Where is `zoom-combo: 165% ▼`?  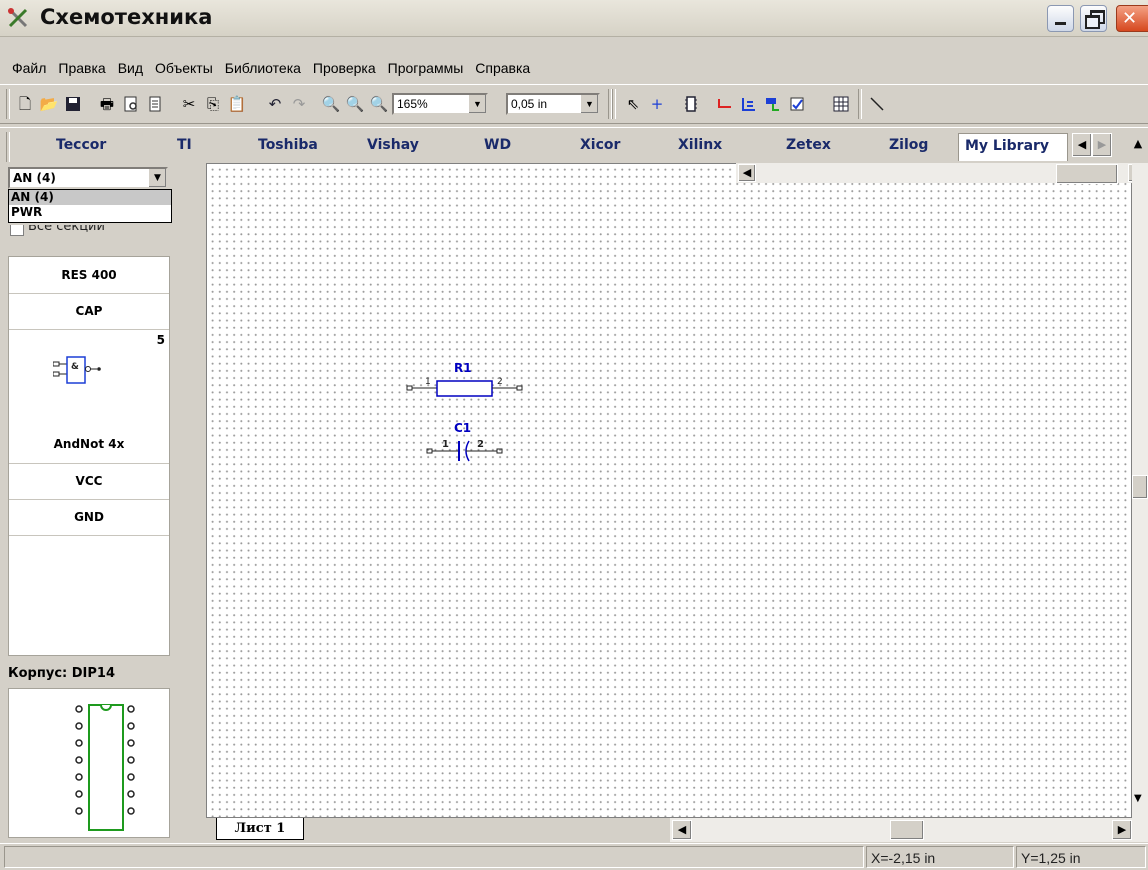
zoom-combo: 165% ▼ is located at coordinates (440, 104).